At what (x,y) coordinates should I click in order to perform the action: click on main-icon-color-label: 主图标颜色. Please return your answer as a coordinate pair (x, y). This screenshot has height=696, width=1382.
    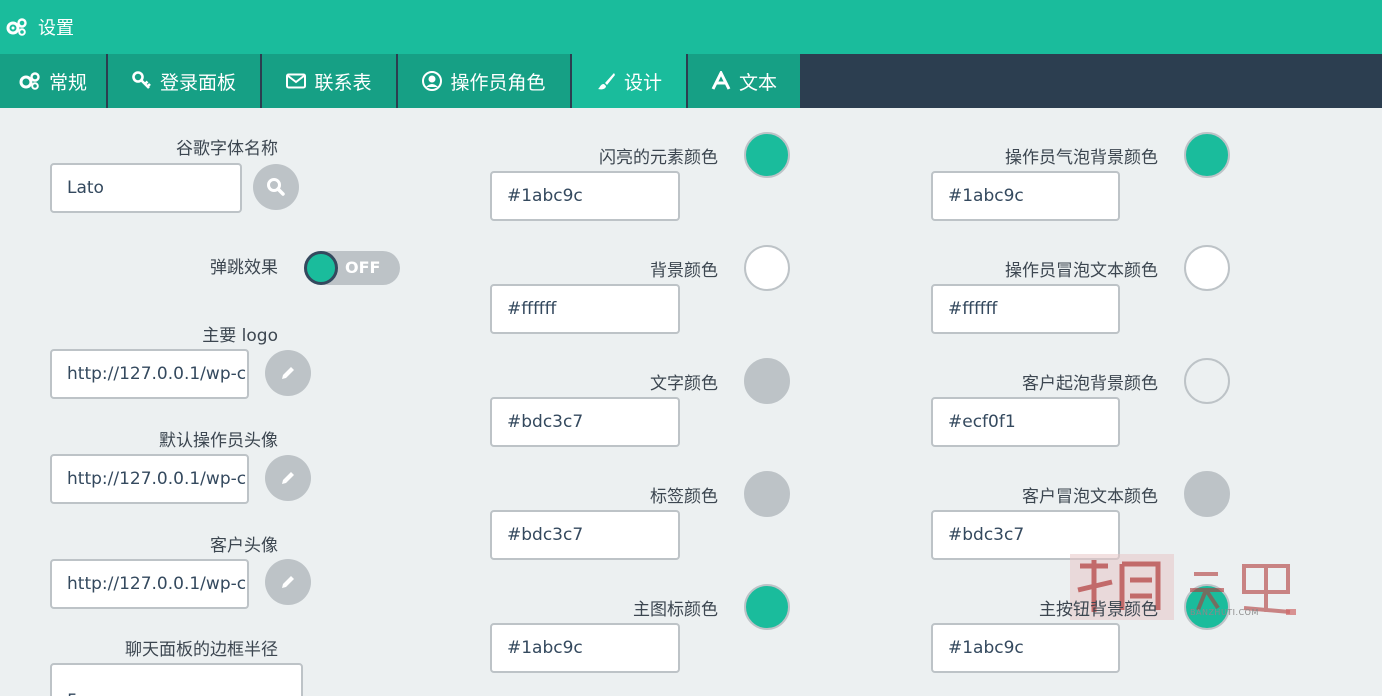
    Looking at the image, I should click on (675, 610).